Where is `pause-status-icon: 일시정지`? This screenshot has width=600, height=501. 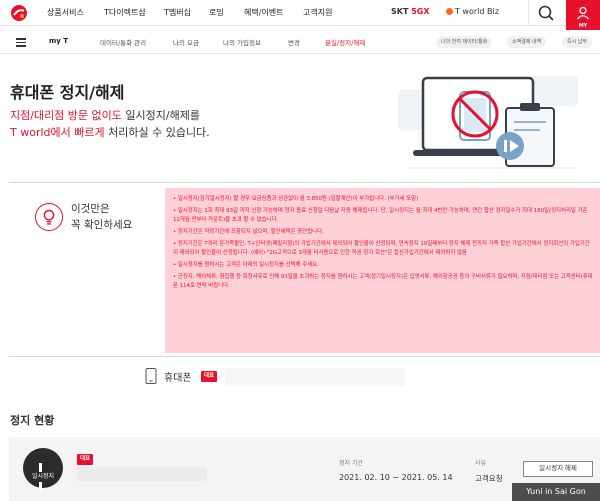 pause-status-icon: 일시정지 is located at coordinates (43, 469).